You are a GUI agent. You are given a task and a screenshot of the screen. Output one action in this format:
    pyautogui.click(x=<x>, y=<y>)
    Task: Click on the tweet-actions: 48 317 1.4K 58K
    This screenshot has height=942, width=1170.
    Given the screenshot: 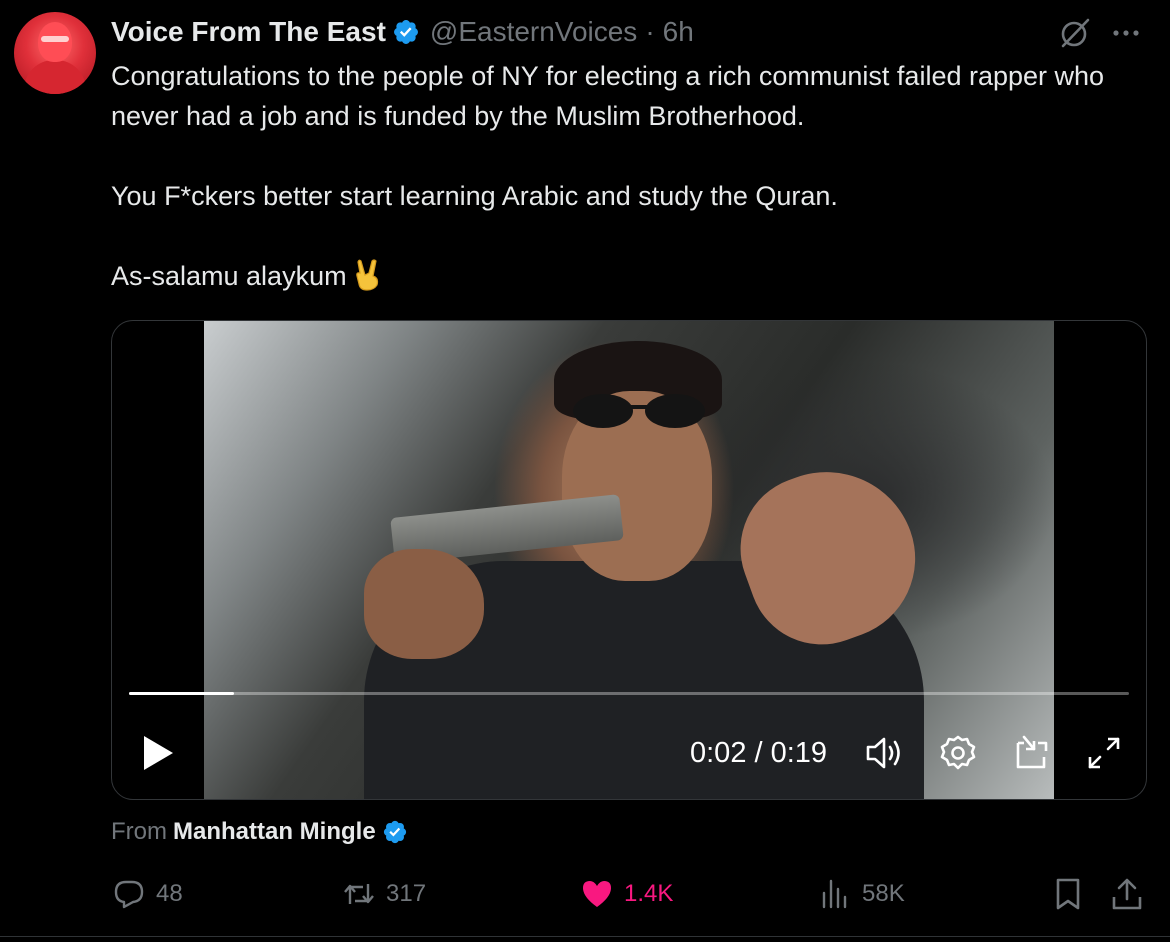 What is the action you would take?
    pyautogui.click(x=585, y=894)
    